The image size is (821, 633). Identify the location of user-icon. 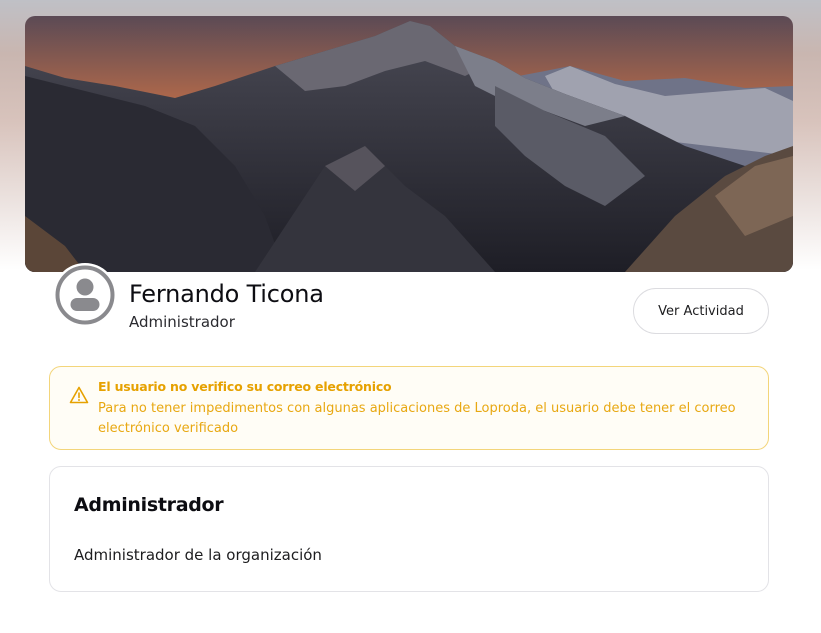
(85, 295).